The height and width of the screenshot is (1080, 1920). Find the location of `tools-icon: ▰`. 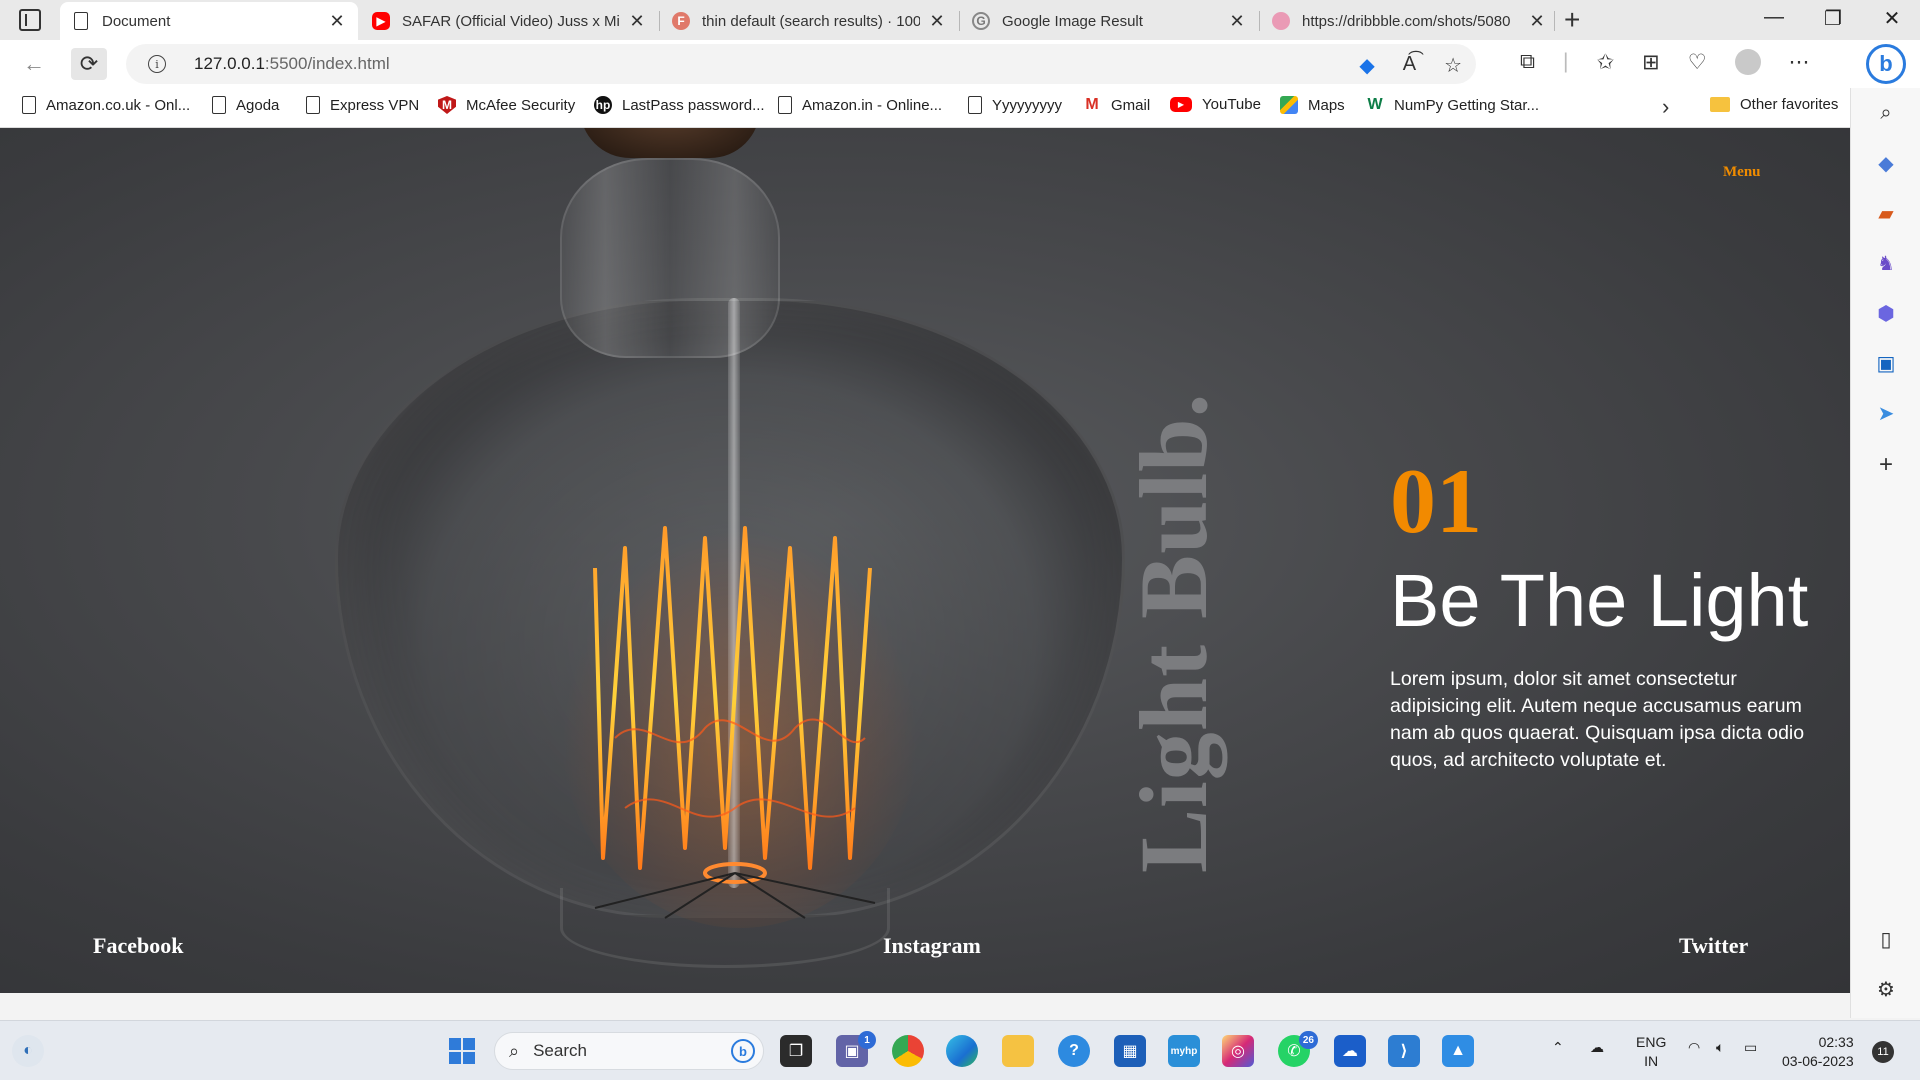

tools-icon: ▰ is located at coordinates (1886, 213).